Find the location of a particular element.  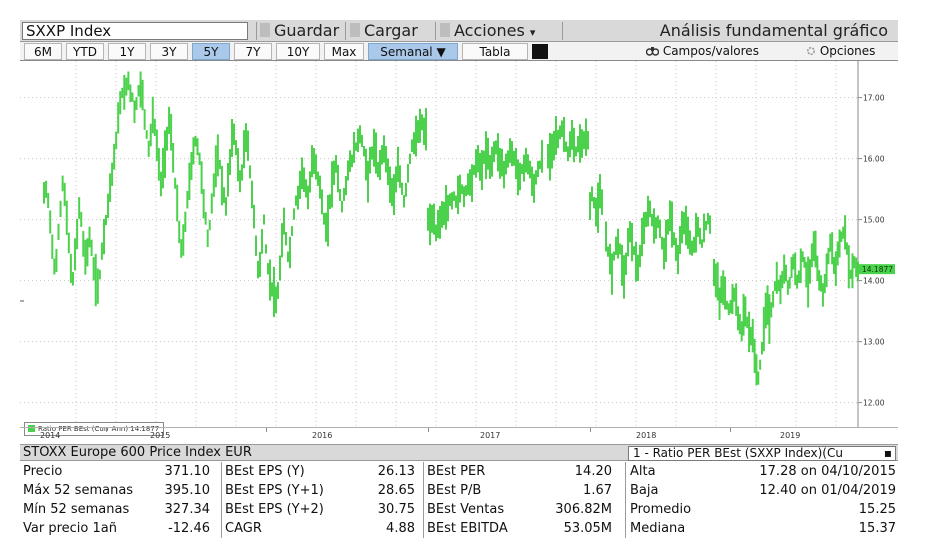

stat-value: 15.37 is located at coordinates (877, 528).